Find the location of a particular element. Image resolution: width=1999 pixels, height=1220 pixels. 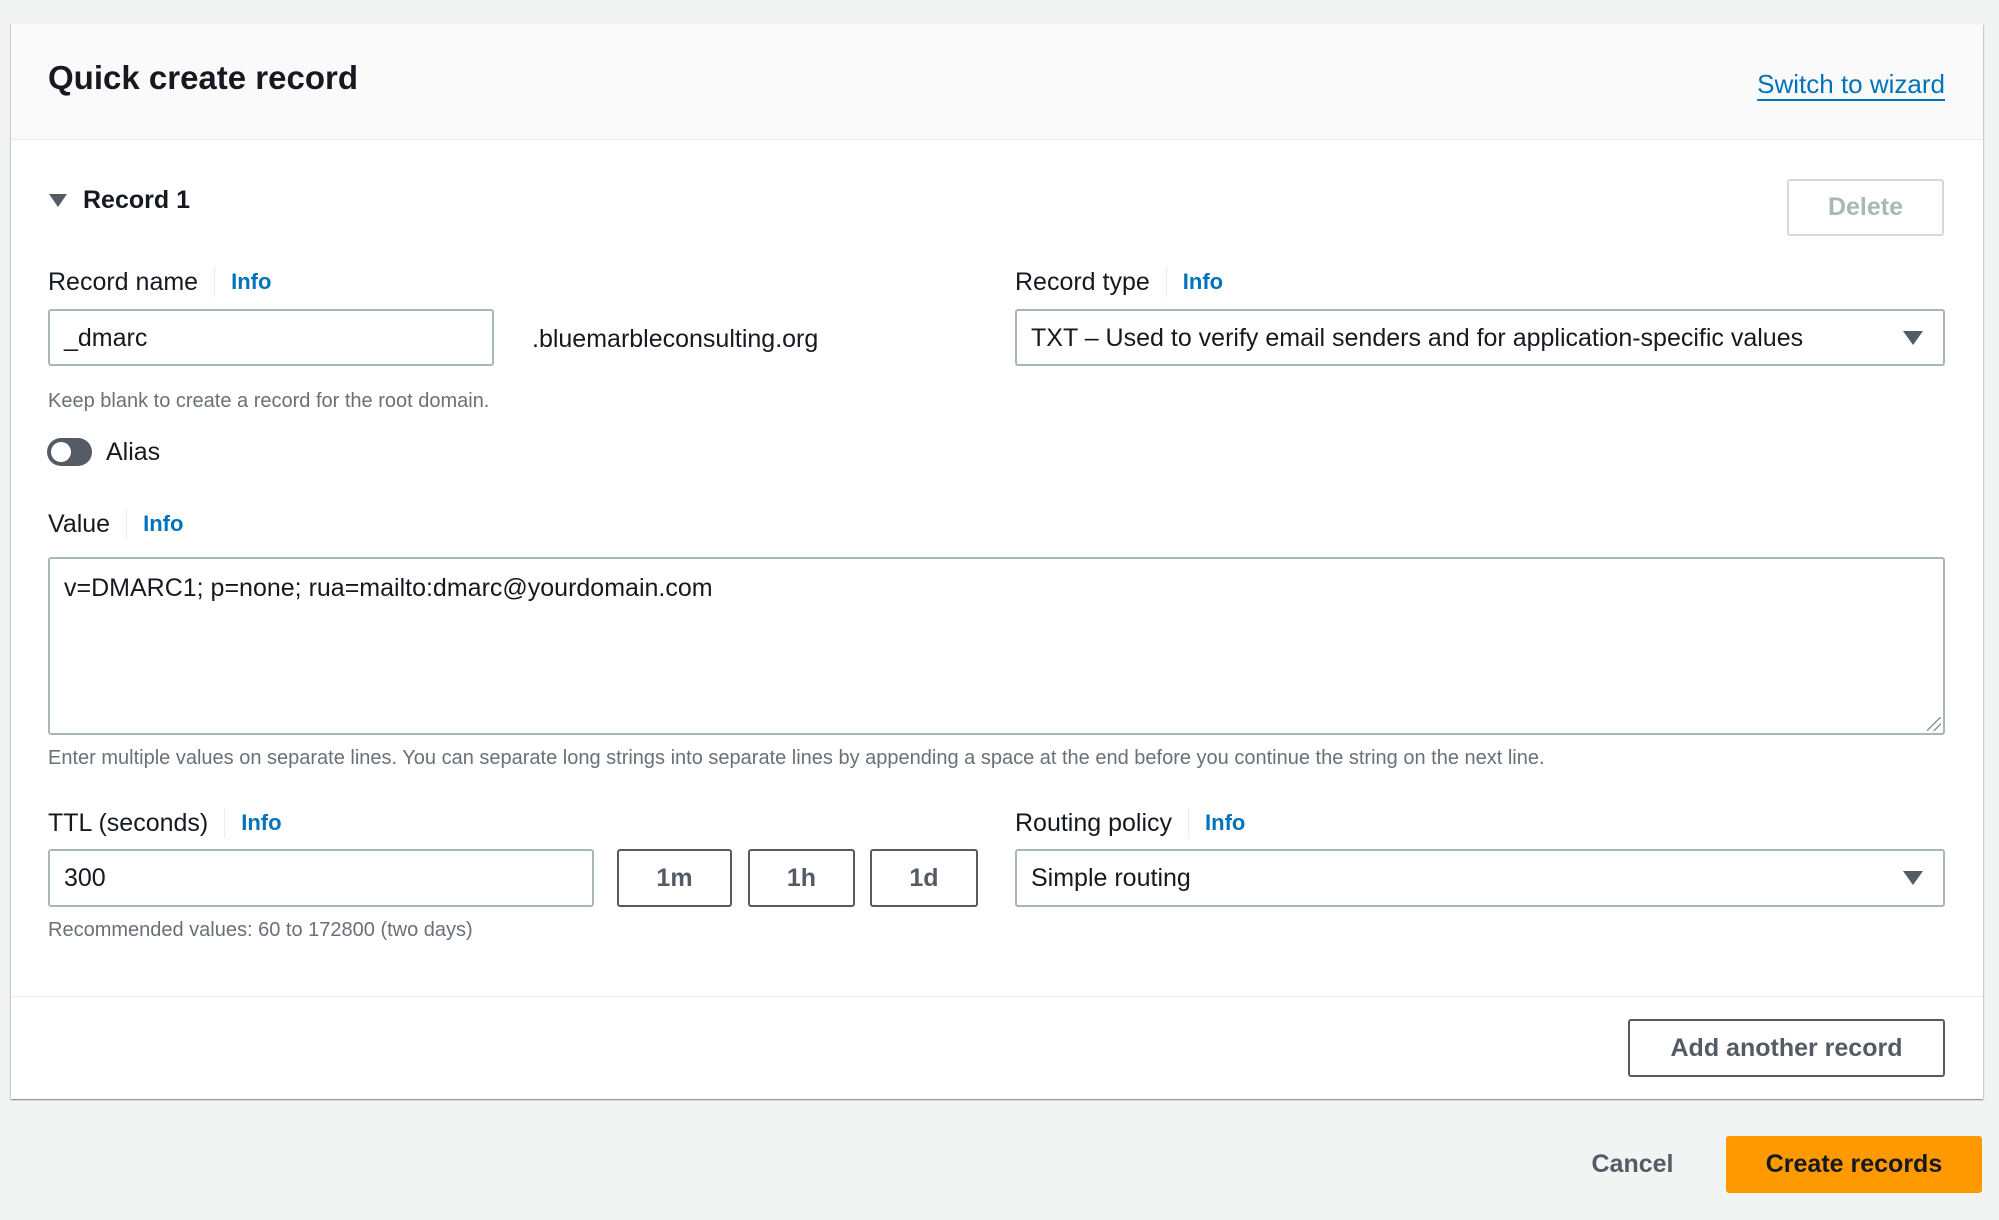

domain-suffix: .bluemarbleconsulting.org is located at coordinates (675, 339).